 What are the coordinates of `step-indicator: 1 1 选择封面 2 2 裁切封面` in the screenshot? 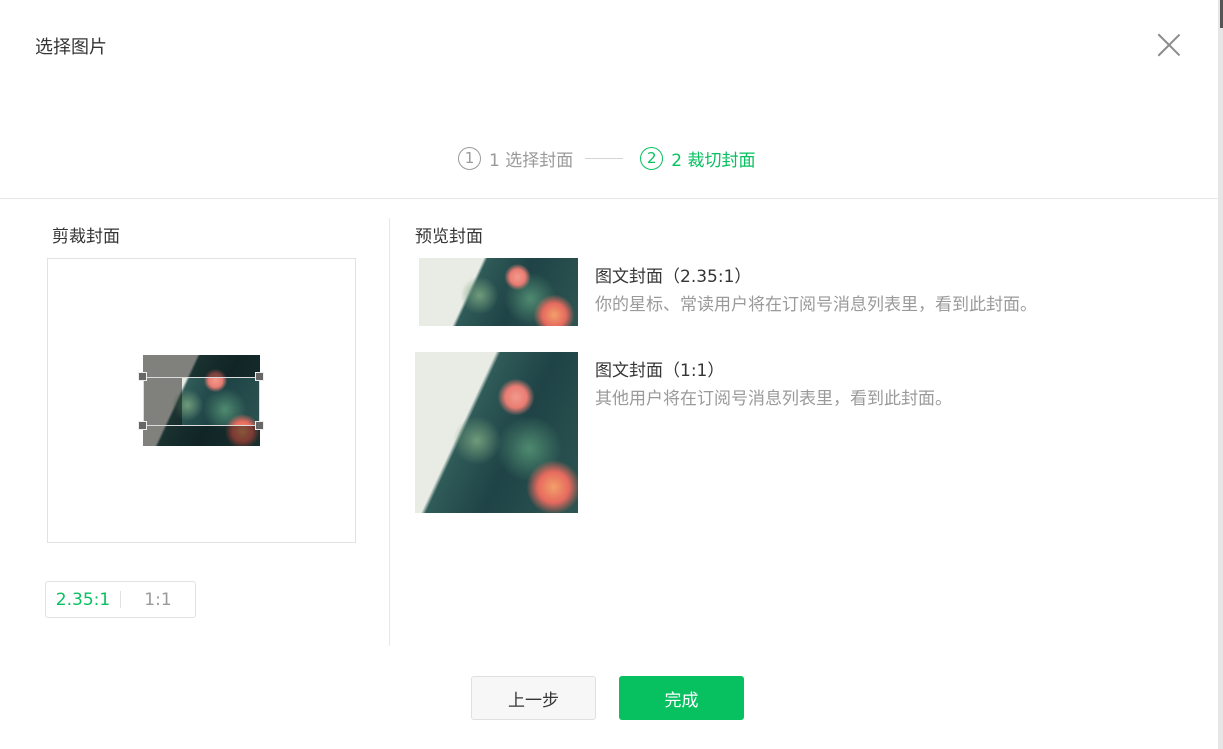 It's located at (606, 158).